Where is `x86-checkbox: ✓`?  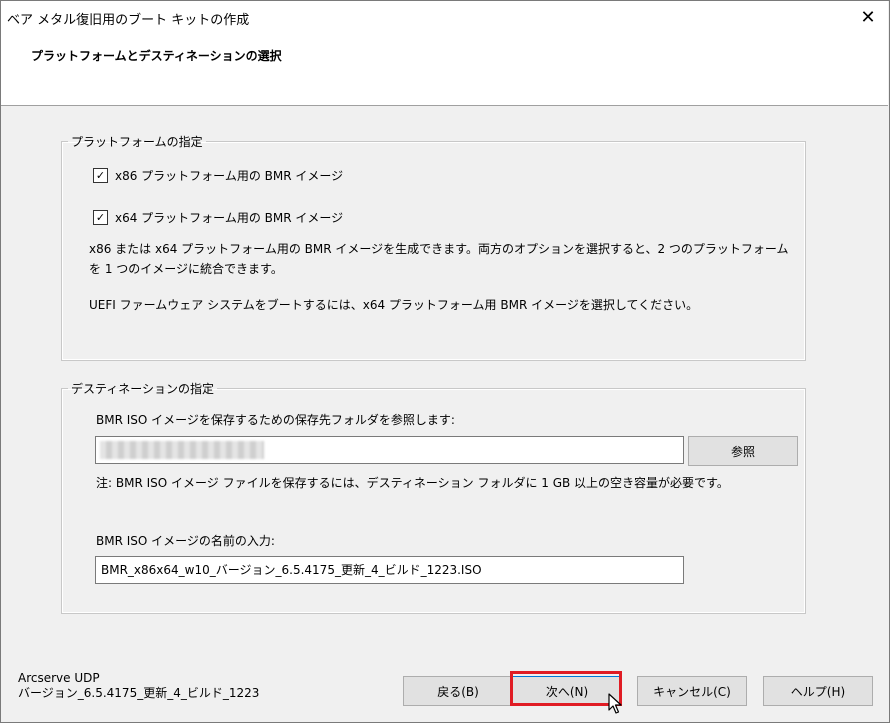
x86-checkbox: ✓ is located at coordinates (100, 175).